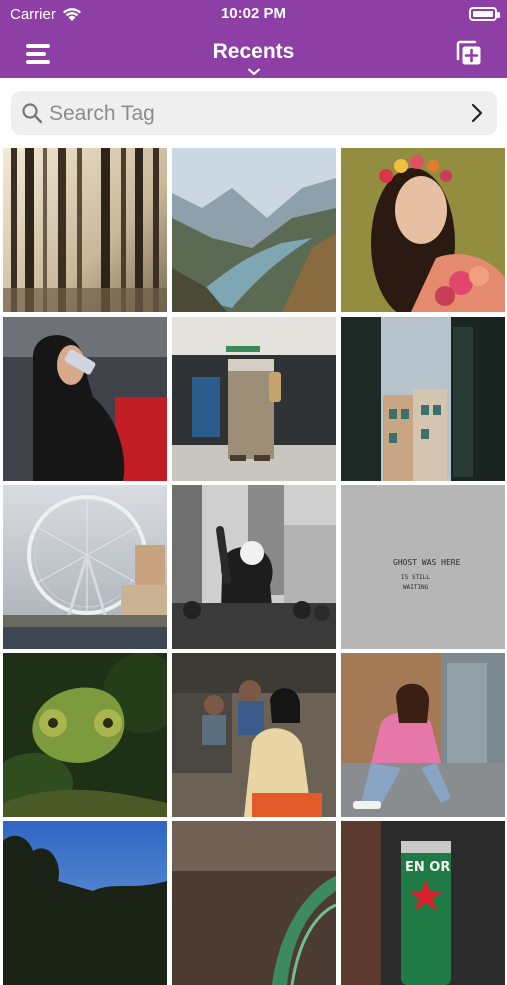 The image size is (507, 985). I want to click on graffiti-line-1: GHOST WAS HERE, so click(427, 562).